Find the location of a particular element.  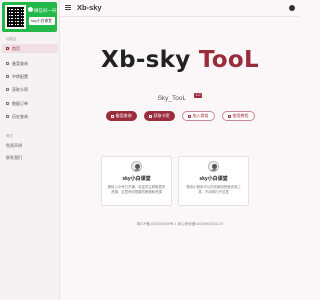

sidebar-item-relay-config: 中转配置 is located at coordinates (30, 76).